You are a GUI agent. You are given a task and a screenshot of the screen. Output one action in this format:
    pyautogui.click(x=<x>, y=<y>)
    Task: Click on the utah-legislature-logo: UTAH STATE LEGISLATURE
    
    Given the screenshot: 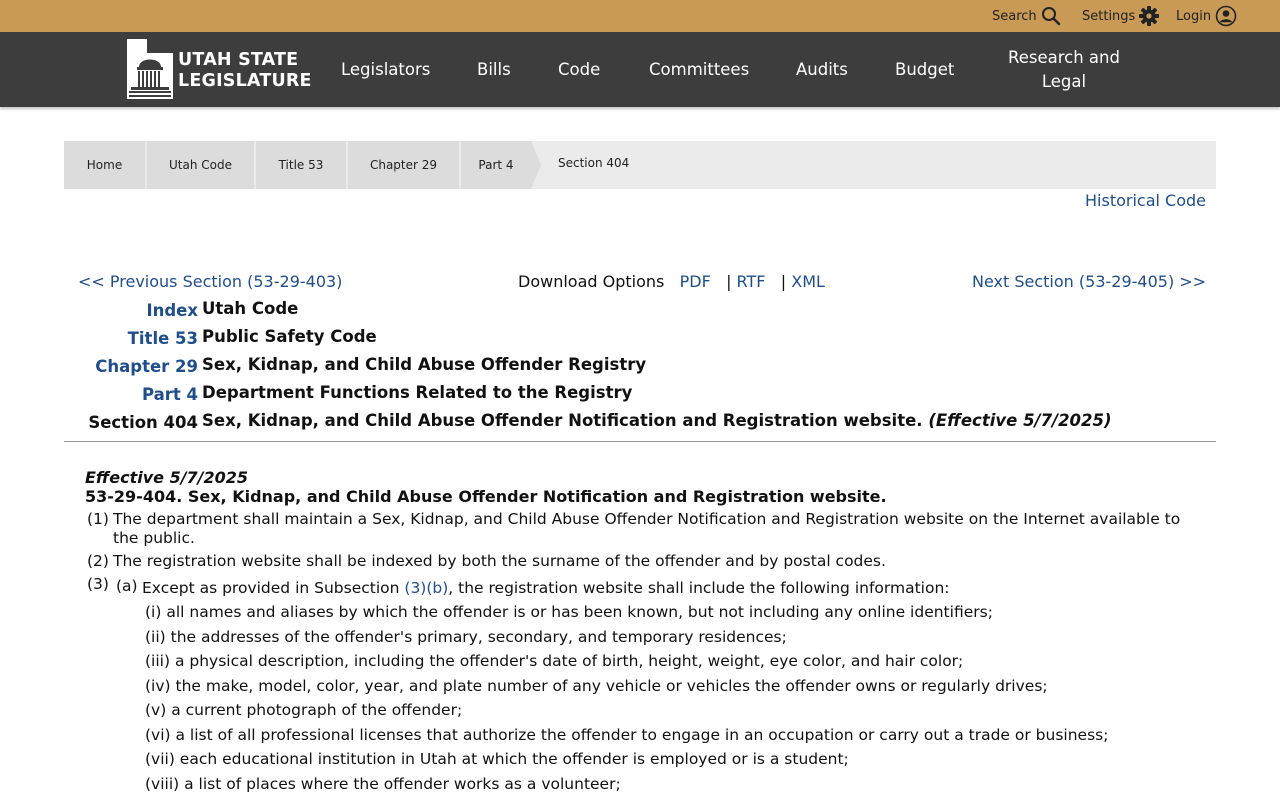 What is the action you would take?
    pyautogui.click(x=219, y=71)
    